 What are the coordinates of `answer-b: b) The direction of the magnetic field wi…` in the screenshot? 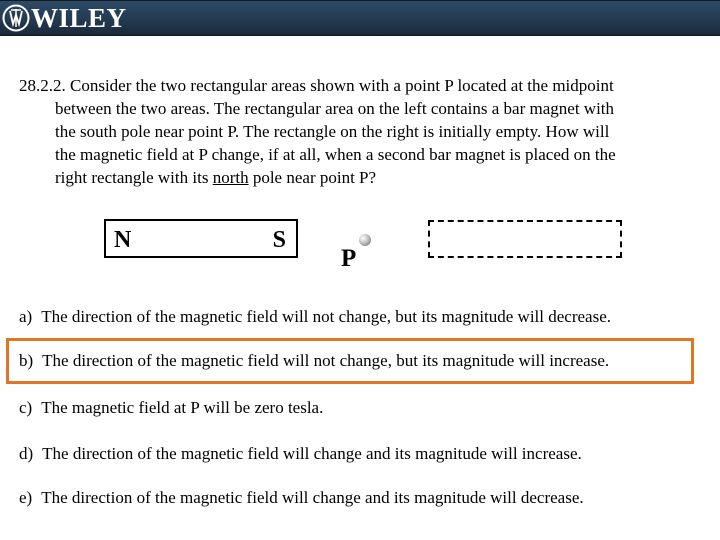 It's located at (314, 361).